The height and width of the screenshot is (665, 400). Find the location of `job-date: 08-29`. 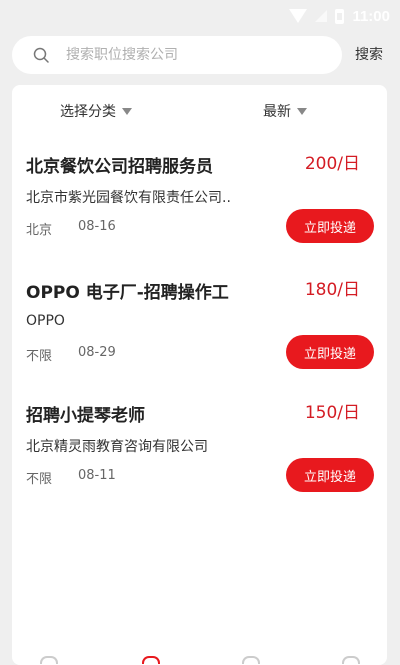

job-date: 08-29 is located at coordinates (97, 352).